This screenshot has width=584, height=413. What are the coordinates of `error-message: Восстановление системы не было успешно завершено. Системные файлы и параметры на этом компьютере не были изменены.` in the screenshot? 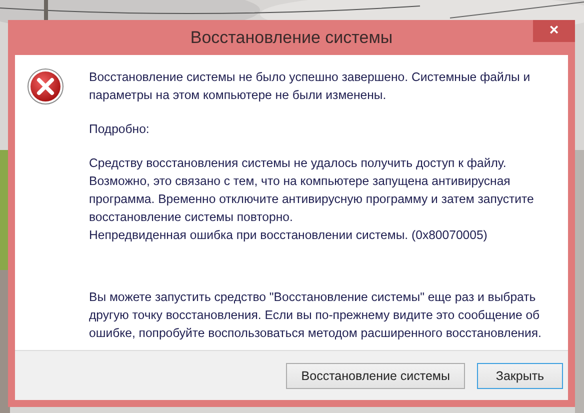 It's located at (310, 86).